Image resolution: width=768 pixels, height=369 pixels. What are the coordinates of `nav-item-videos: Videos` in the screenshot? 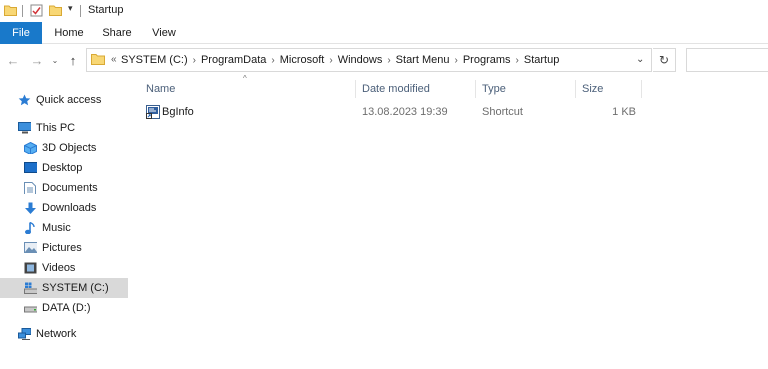 It's located at (76, 268).